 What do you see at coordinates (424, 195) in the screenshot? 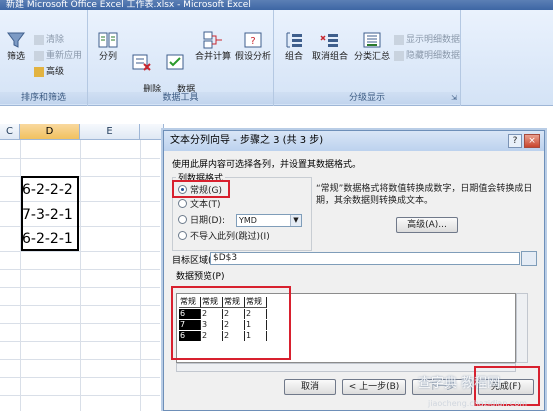
I see `format-description: “常规”数据格式将数值转换成数字，日期值会转换成日期，其余数据则转换成文本。` at bounding box center [424, 195].